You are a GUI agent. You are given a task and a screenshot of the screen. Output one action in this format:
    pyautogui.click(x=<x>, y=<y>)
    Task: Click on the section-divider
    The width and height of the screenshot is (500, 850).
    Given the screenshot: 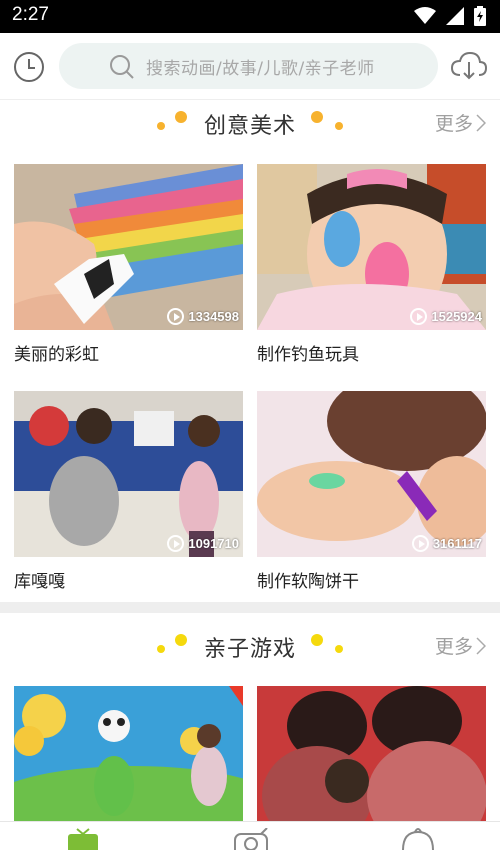 What is the action you would take?
    pyautogui.click(x=250, y=607)
    